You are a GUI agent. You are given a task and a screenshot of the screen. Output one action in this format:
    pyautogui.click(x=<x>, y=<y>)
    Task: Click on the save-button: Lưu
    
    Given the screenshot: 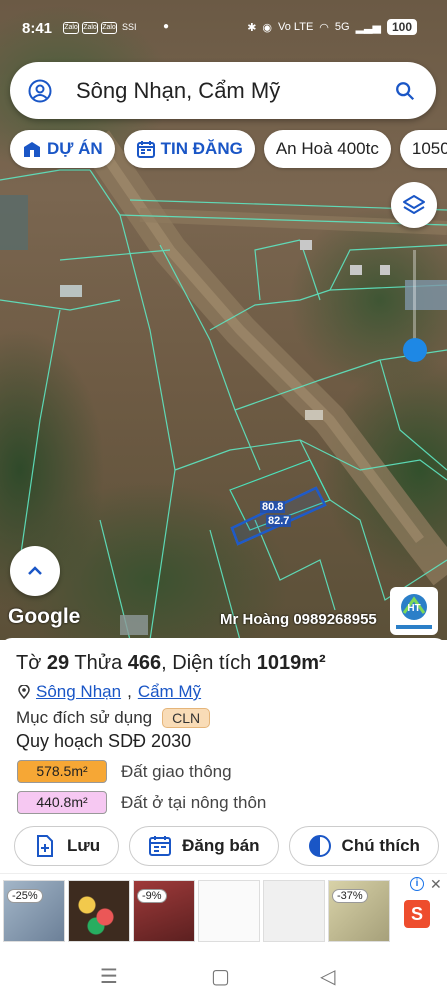 What is the action you would take?
    pyautogui.click(x=67, y=846)
    